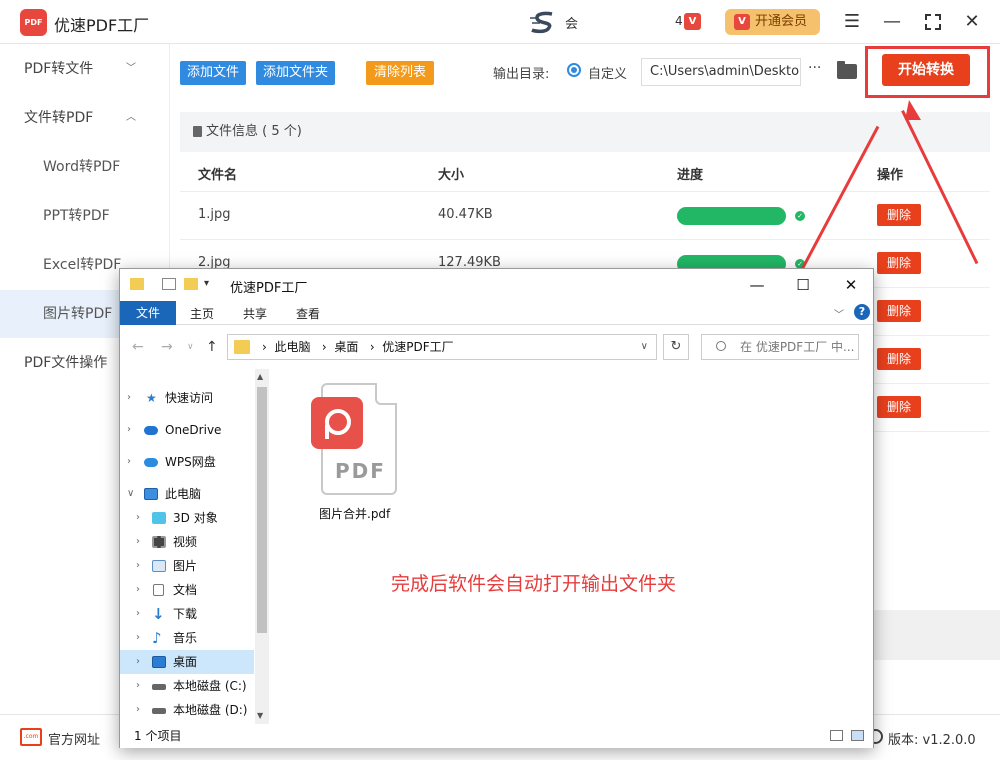 Image resolution: width=1000 pixels, height=760 pixels. I want to click on custom-radio, so click(574, 70).